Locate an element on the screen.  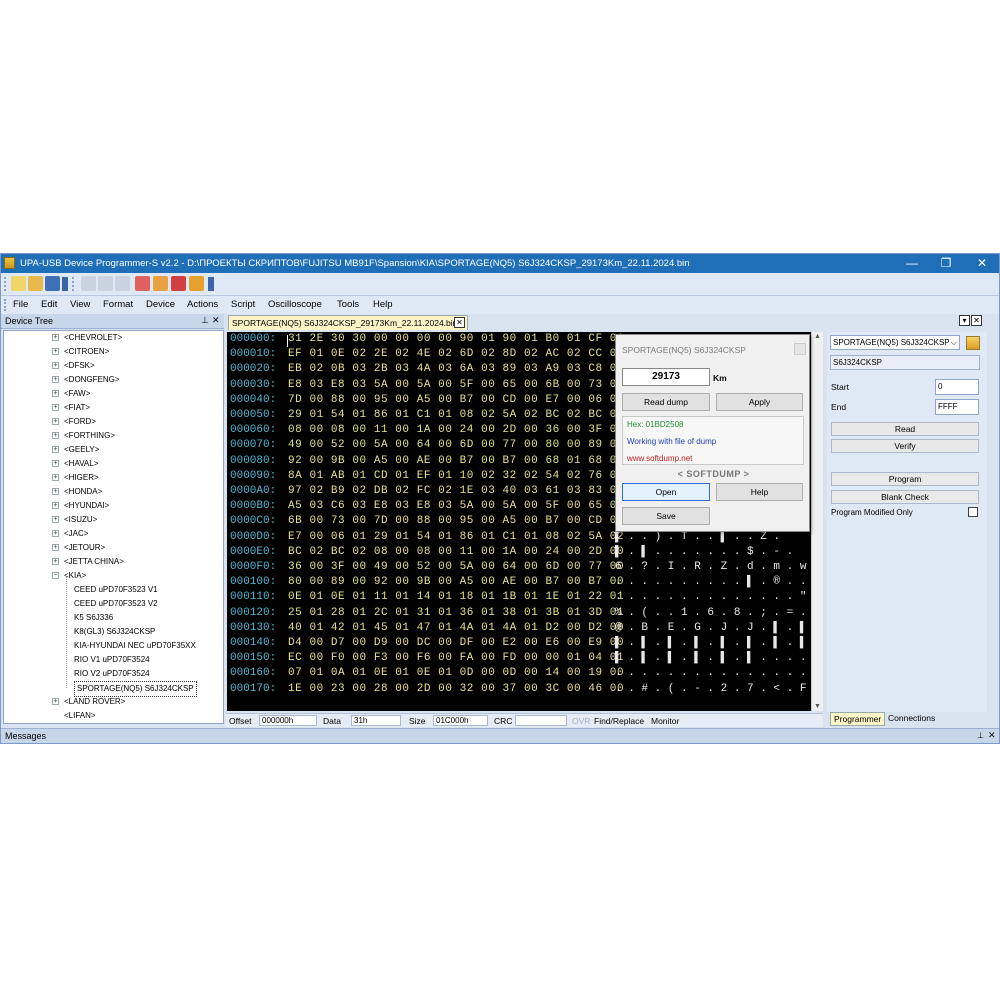
paste-icon is located at coordinates (122, 283).